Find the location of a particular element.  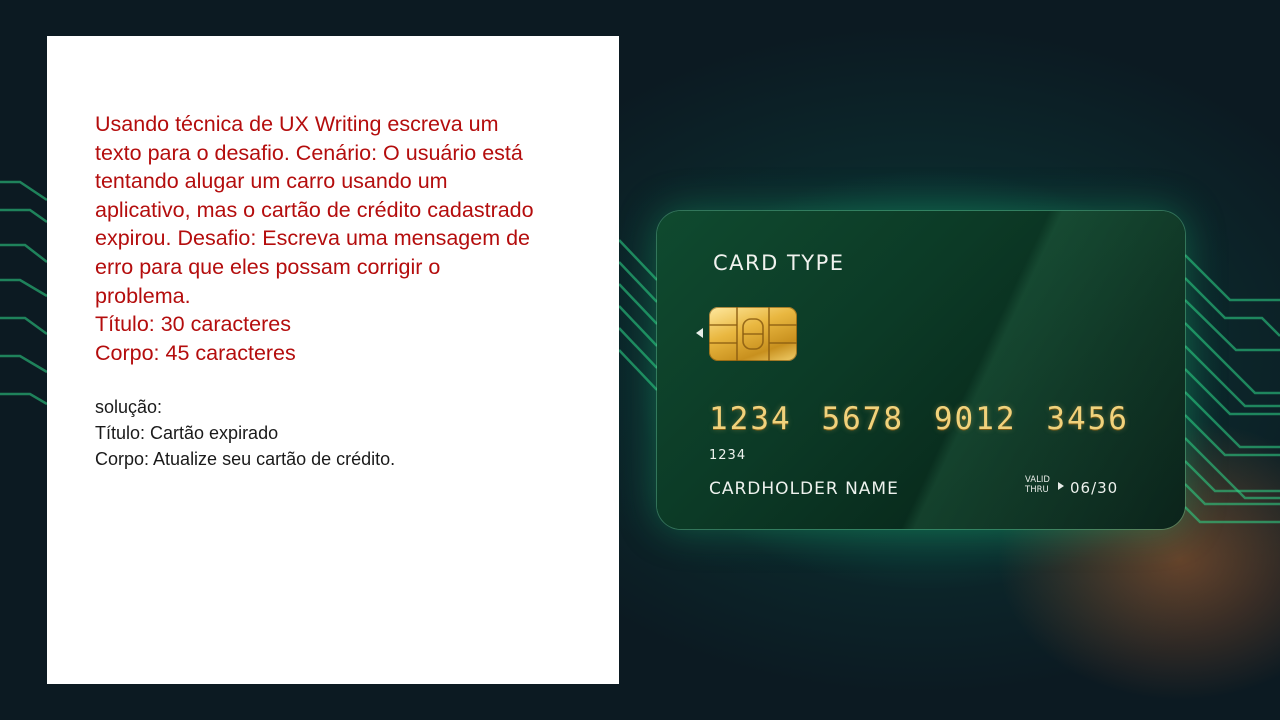

card-number-group: 1234 is located at coordinates (750, 419).